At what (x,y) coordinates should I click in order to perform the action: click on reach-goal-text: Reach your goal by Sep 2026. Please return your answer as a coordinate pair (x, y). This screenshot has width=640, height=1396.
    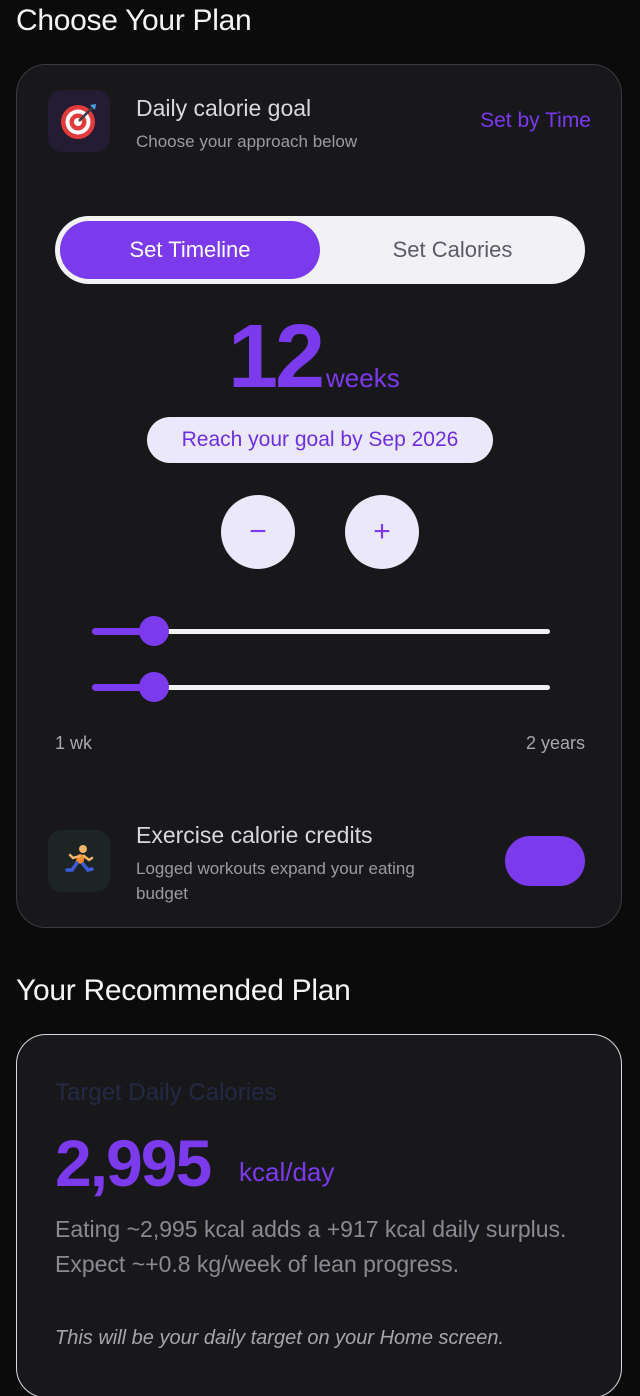
    Looking at the image, I should click on (320, 439).